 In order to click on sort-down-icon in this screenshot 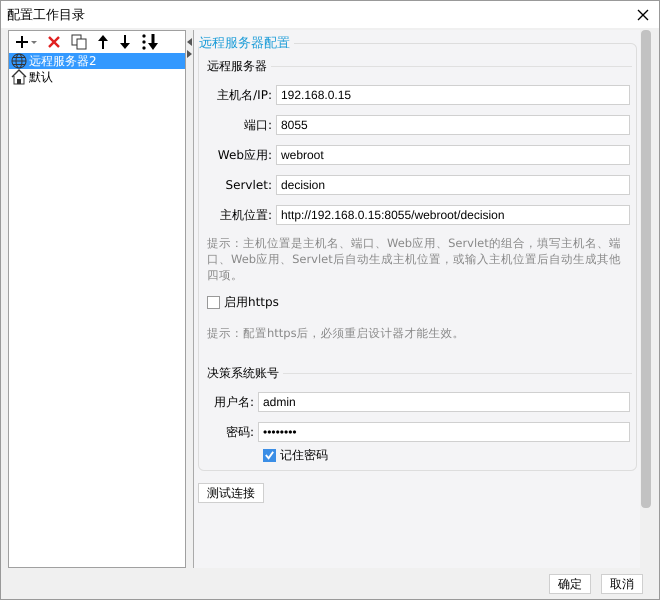, I will do `click(150, 42)`.